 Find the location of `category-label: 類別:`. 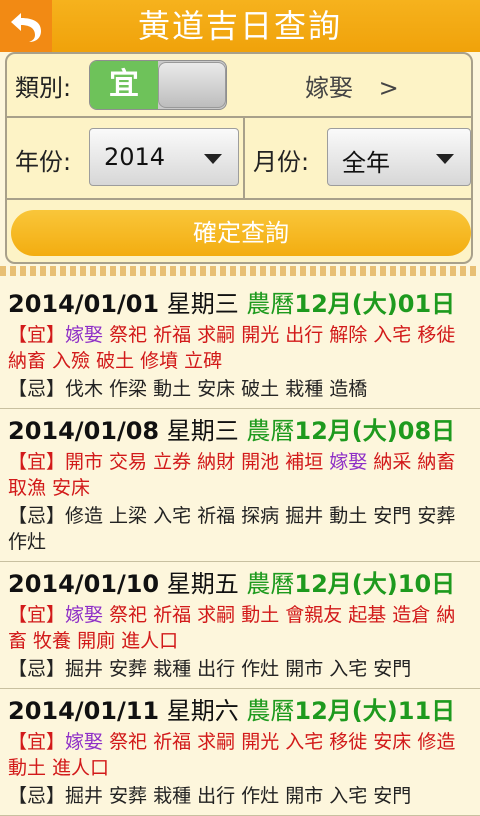

category-label: 類別: is located at coordinates (43, 88).